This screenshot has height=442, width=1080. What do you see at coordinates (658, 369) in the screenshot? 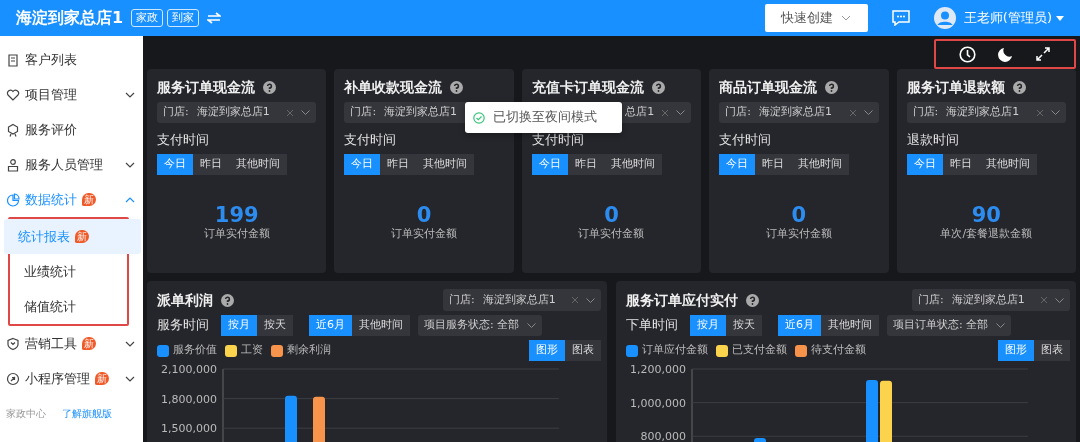
I see `axis-tick-label: 1,200,000` at bounding box center [658, 369].